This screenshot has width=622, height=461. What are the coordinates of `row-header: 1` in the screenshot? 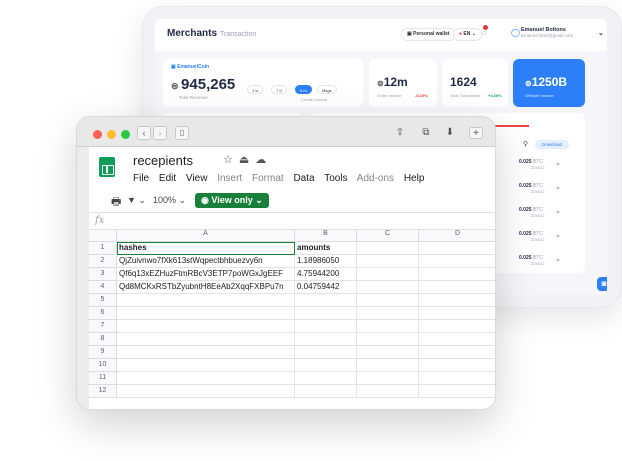 It's located at (103, 248).